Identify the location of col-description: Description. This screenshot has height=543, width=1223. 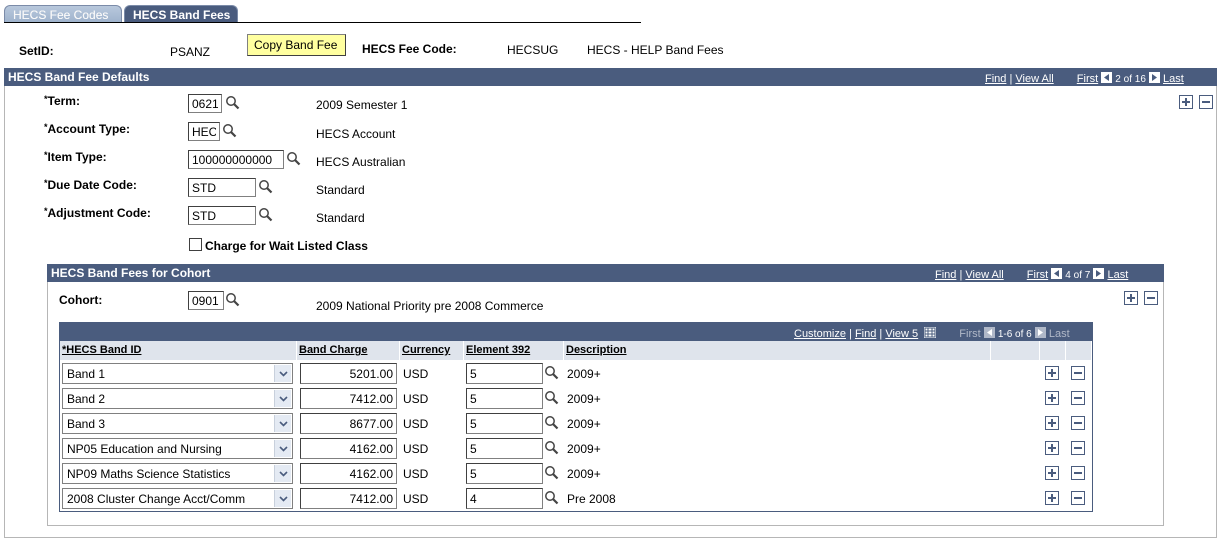
(777, 350).